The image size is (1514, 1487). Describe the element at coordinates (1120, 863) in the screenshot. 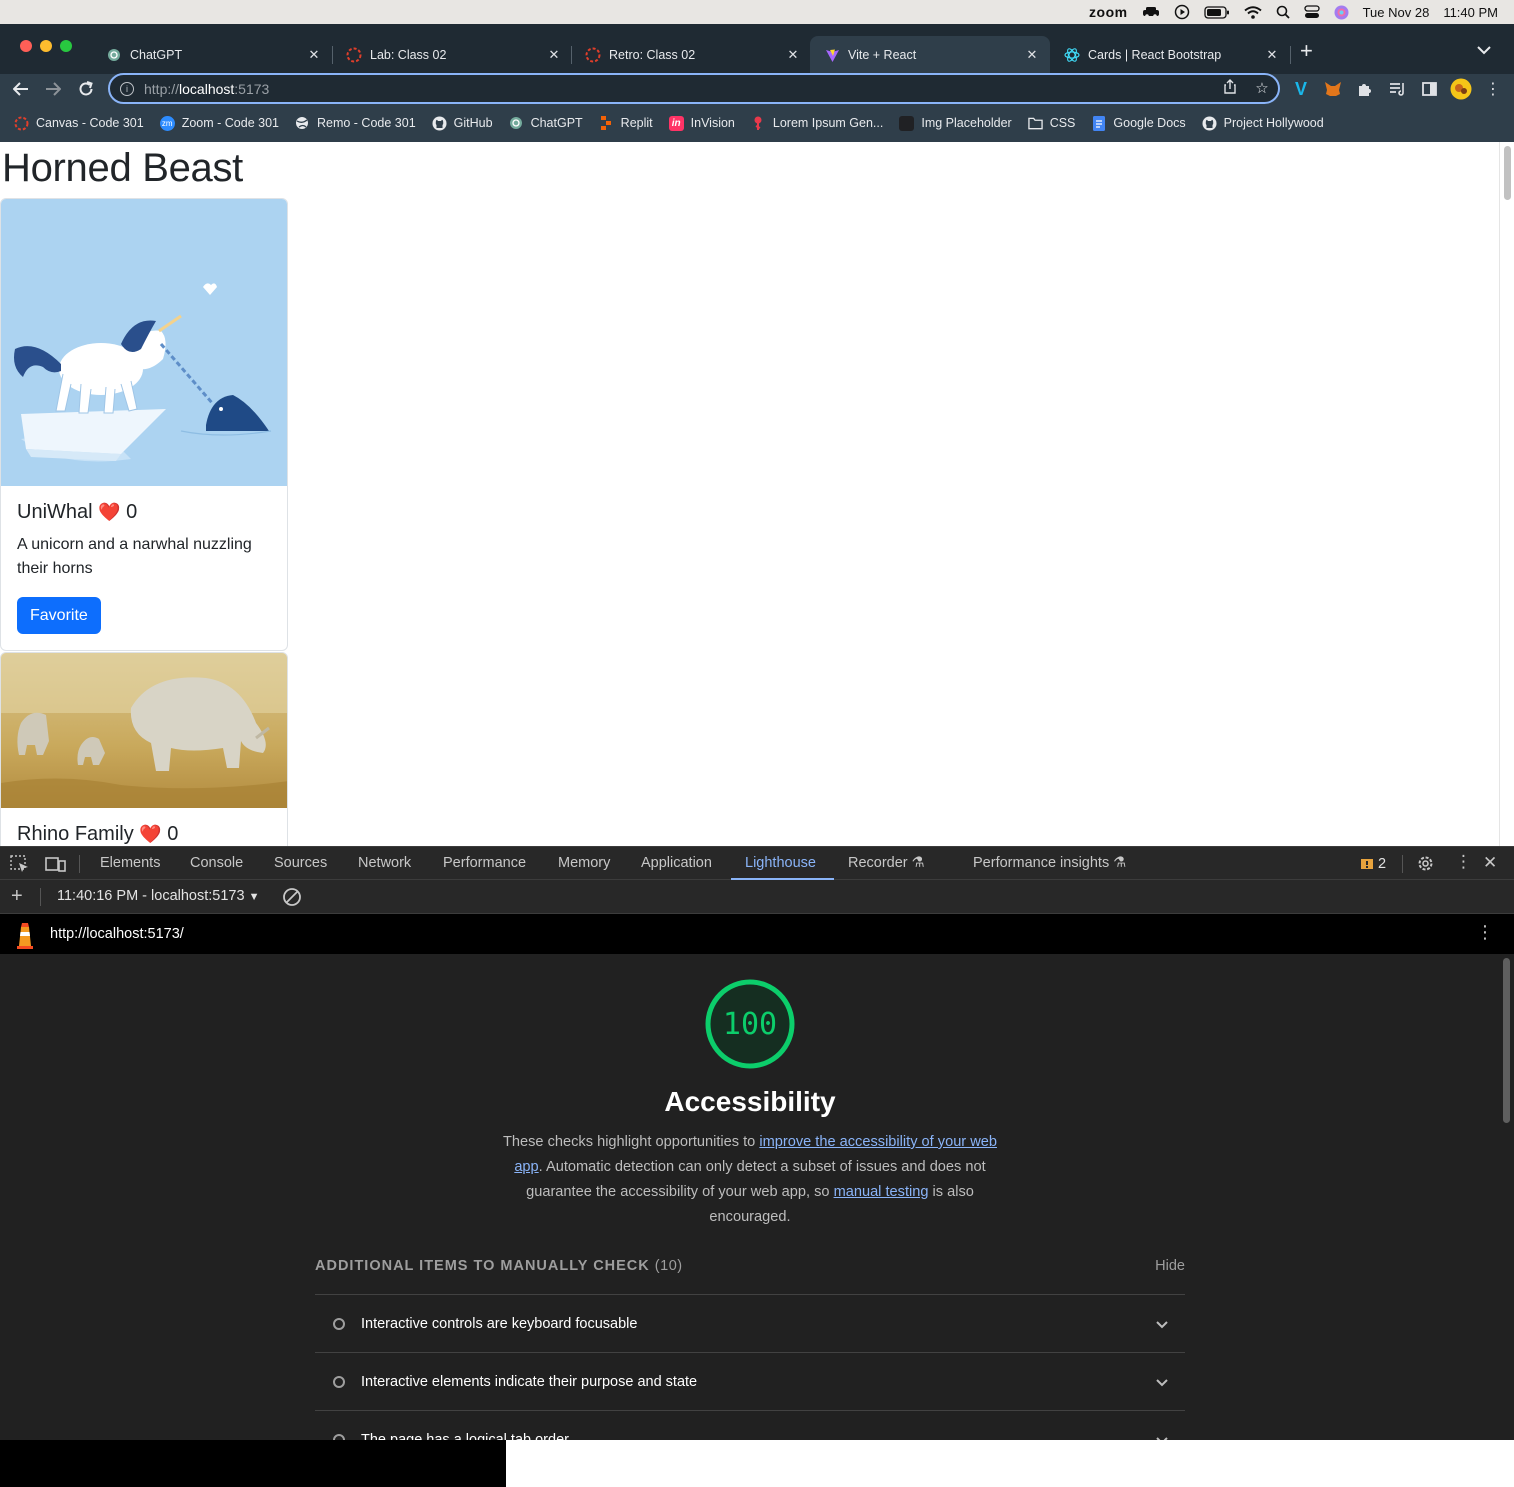

I see `experiment-flask-icon: ⚗` at that location.